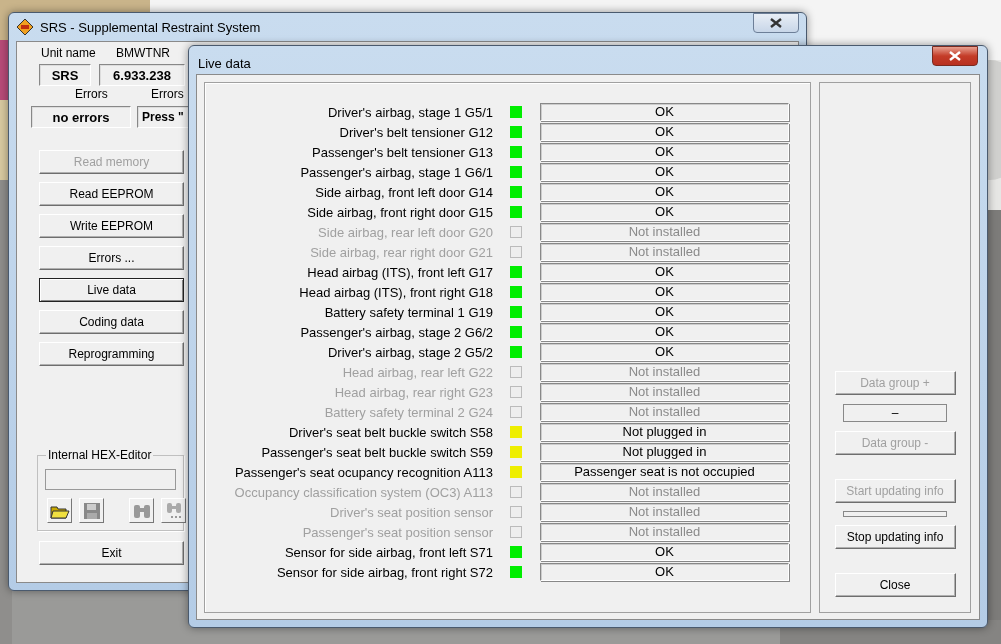 Image resolution: width=1001 pixels, height=644 pixels. Describe the element at coordinates (397, 532) in the screenshot. I see `signal-label: Passenger's seat position sensor` at that location.